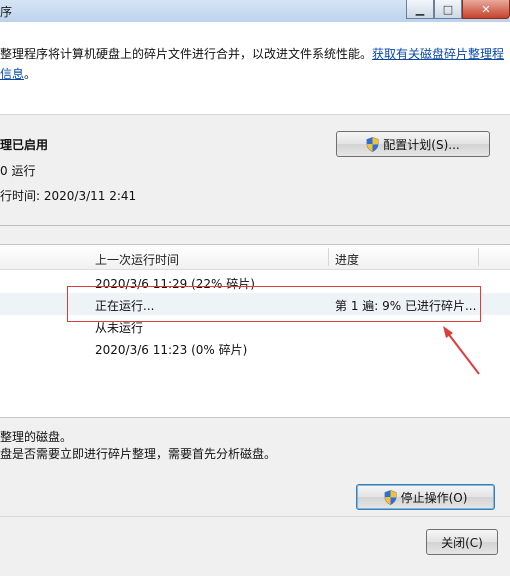 This screenshot has width=510, height=576. I want to click on window-controls: ▁ □ ✕, so click(458, 10).